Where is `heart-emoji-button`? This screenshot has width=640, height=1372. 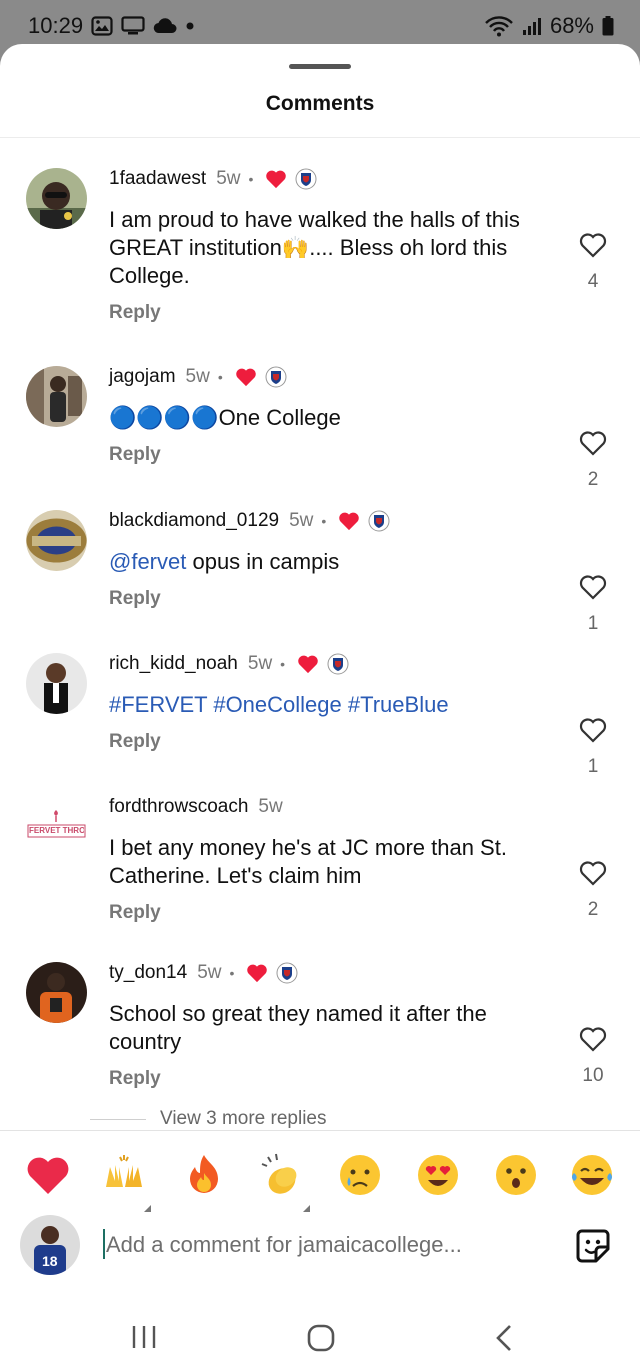 heart-emoji-button is located at coordinates (48, 1175).